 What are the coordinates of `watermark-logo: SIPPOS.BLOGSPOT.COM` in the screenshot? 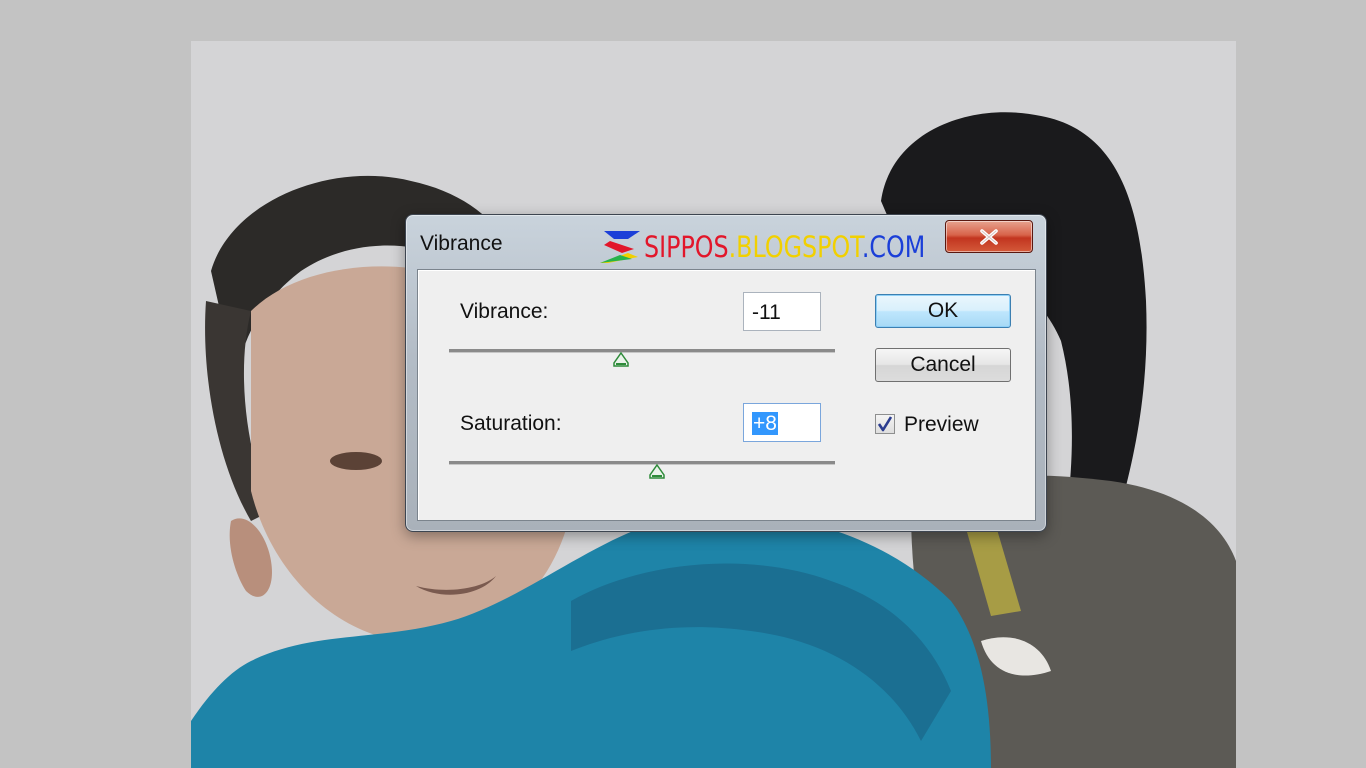 It's located at (761, 247).